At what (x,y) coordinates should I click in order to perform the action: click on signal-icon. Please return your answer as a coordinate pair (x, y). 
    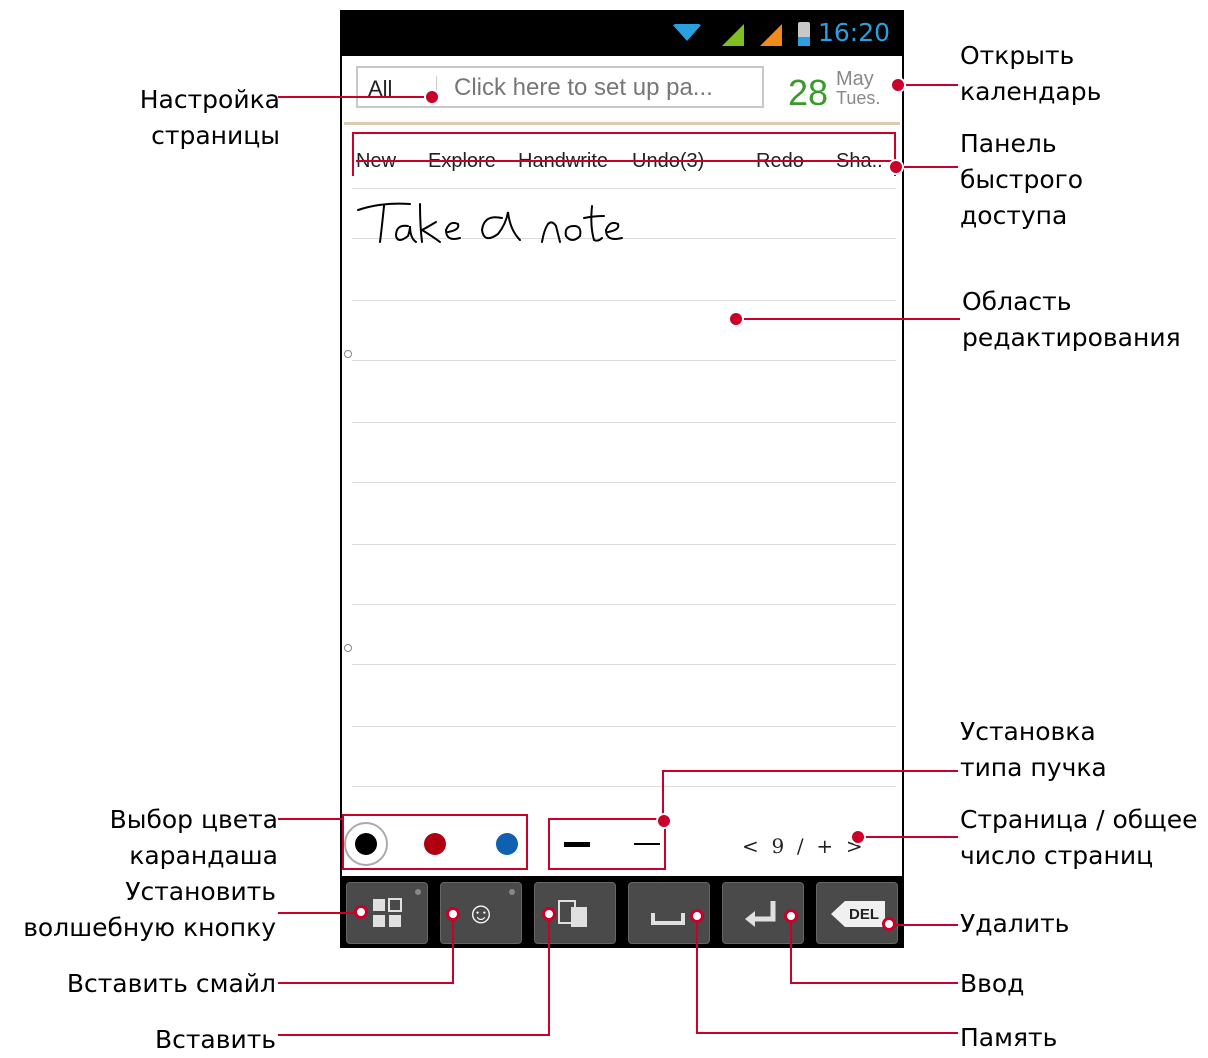
    Looking at the image, I should click on (733, 35).